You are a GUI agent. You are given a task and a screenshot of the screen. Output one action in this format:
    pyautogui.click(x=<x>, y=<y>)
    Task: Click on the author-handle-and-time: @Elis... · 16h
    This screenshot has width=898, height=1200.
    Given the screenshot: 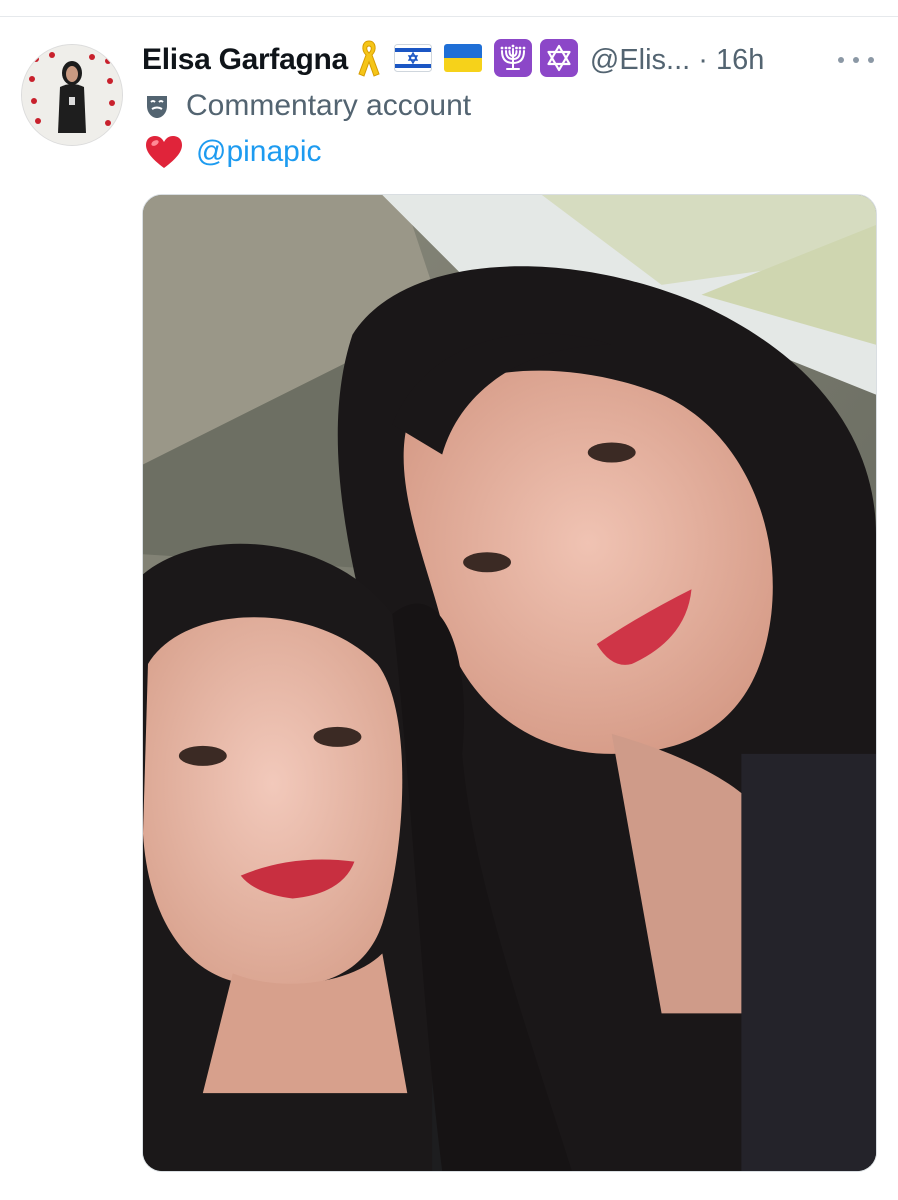 What is the action you would take?
    pyautogui.click(x=677, y=60)
    